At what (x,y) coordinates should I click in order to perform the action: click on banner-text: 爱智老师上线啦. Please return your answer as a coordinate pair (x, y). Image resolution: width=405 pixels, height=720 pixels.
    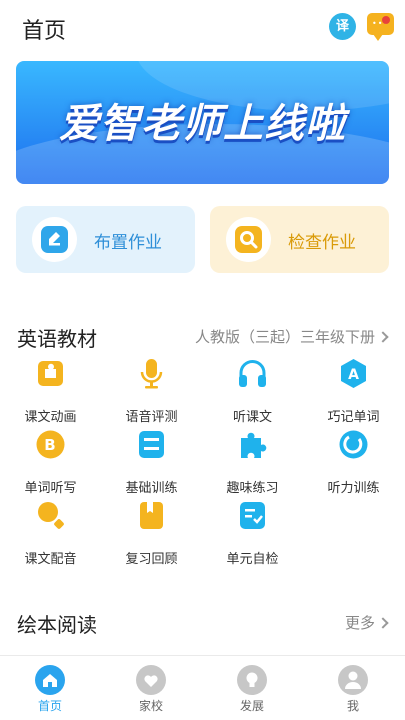
    Looking at the image, I should click on (202, 124).